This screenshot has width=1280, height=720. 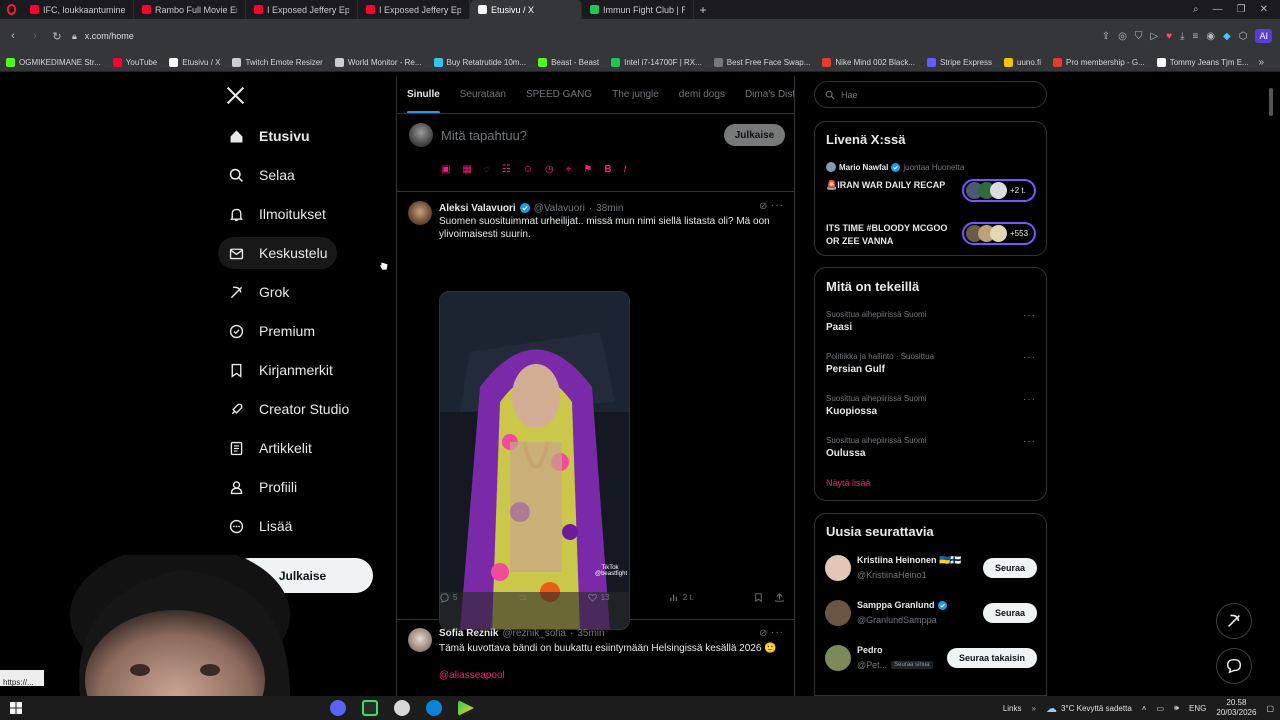 What do you see at coordinates (1010, 613) in the screenshot?
I see `follow-button: Seuraa` at bounding box center [1010, 613].